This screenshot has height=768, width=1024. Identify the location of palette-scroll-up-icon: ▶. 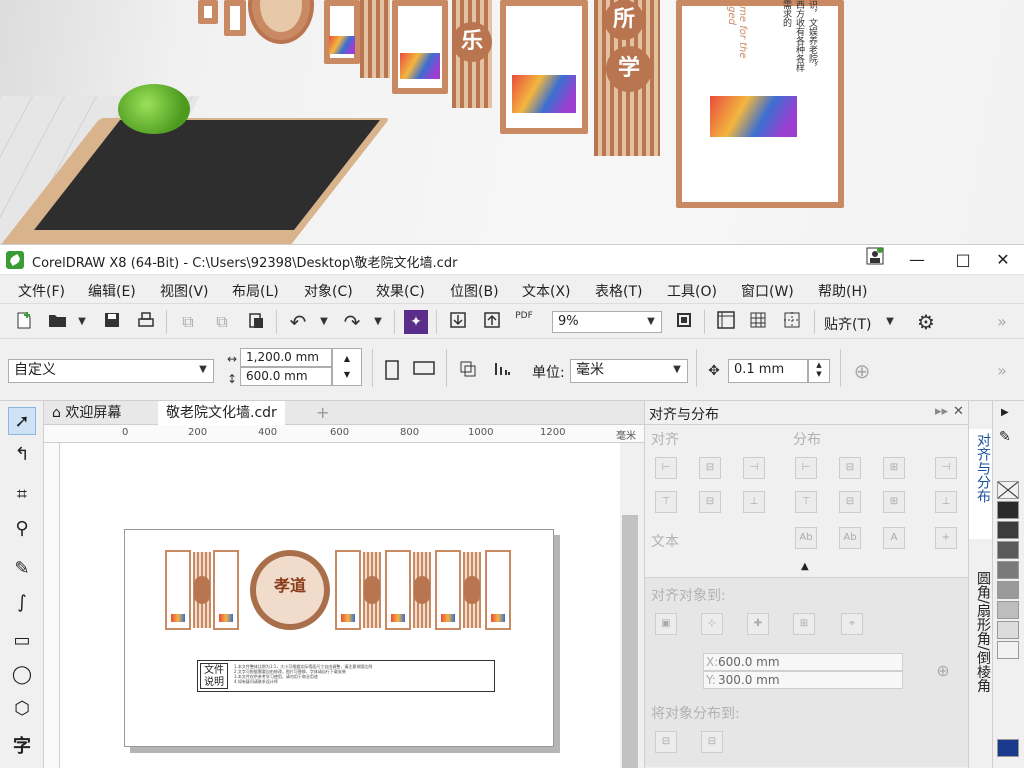
(1005, 412).